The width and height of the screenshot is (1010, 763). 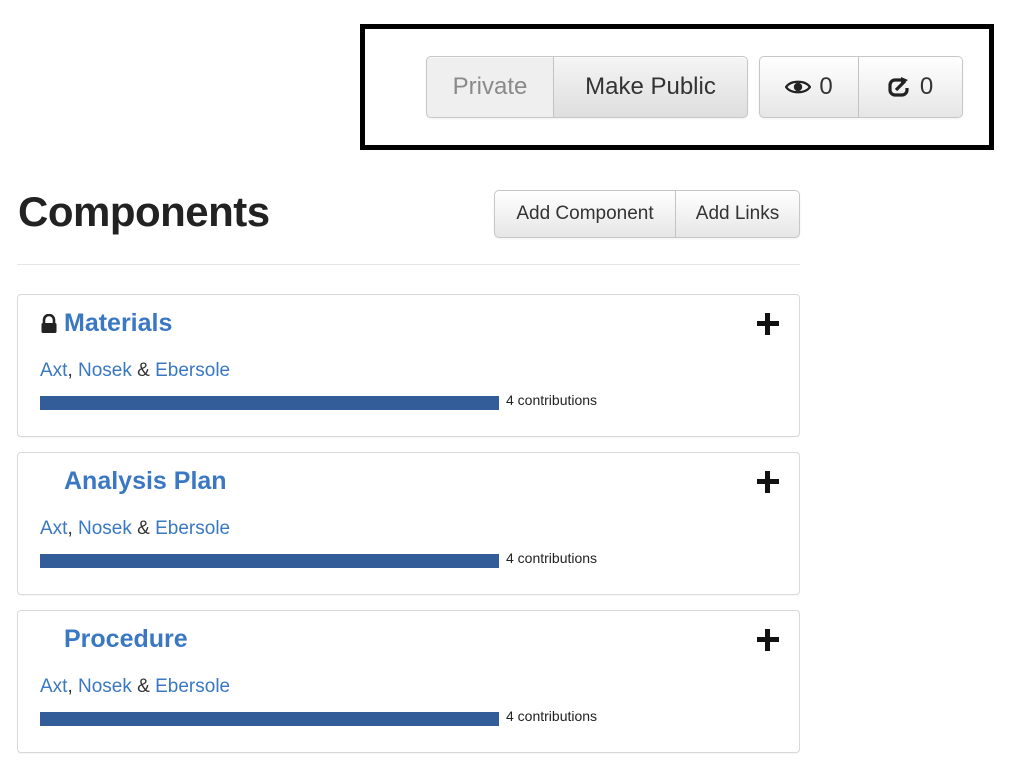 I want to click on fork-count: 0, so click(x=926, y=86).